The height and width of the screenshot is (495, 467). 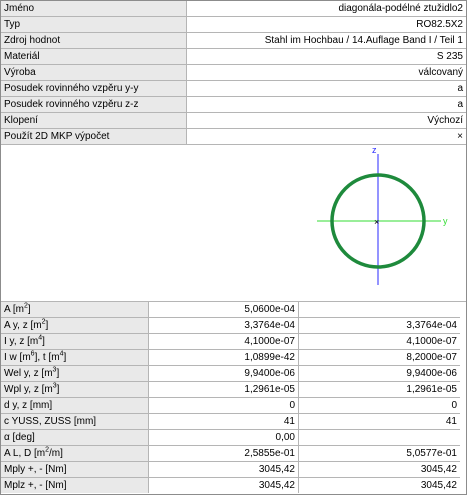 I want to click on value-row: d y, z [mm] 0 0, so click(x=230, y=405).